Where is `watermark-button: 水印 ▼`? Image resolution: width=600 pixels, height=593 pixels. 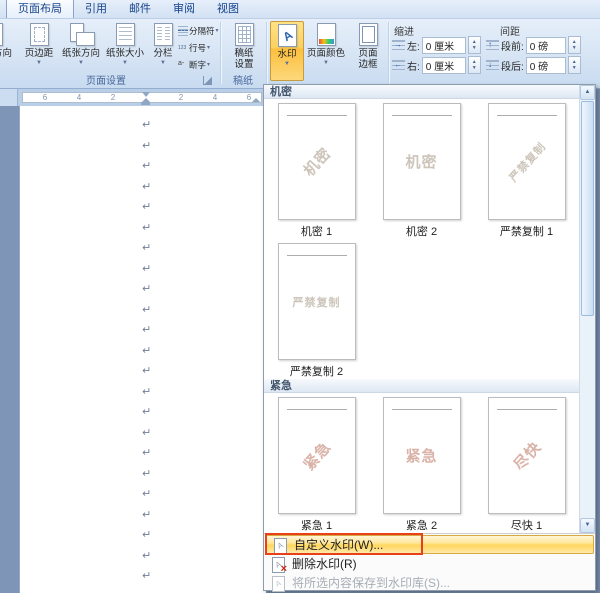
watermark-button: 水印 ▼ is located at coordinates (287, 51).